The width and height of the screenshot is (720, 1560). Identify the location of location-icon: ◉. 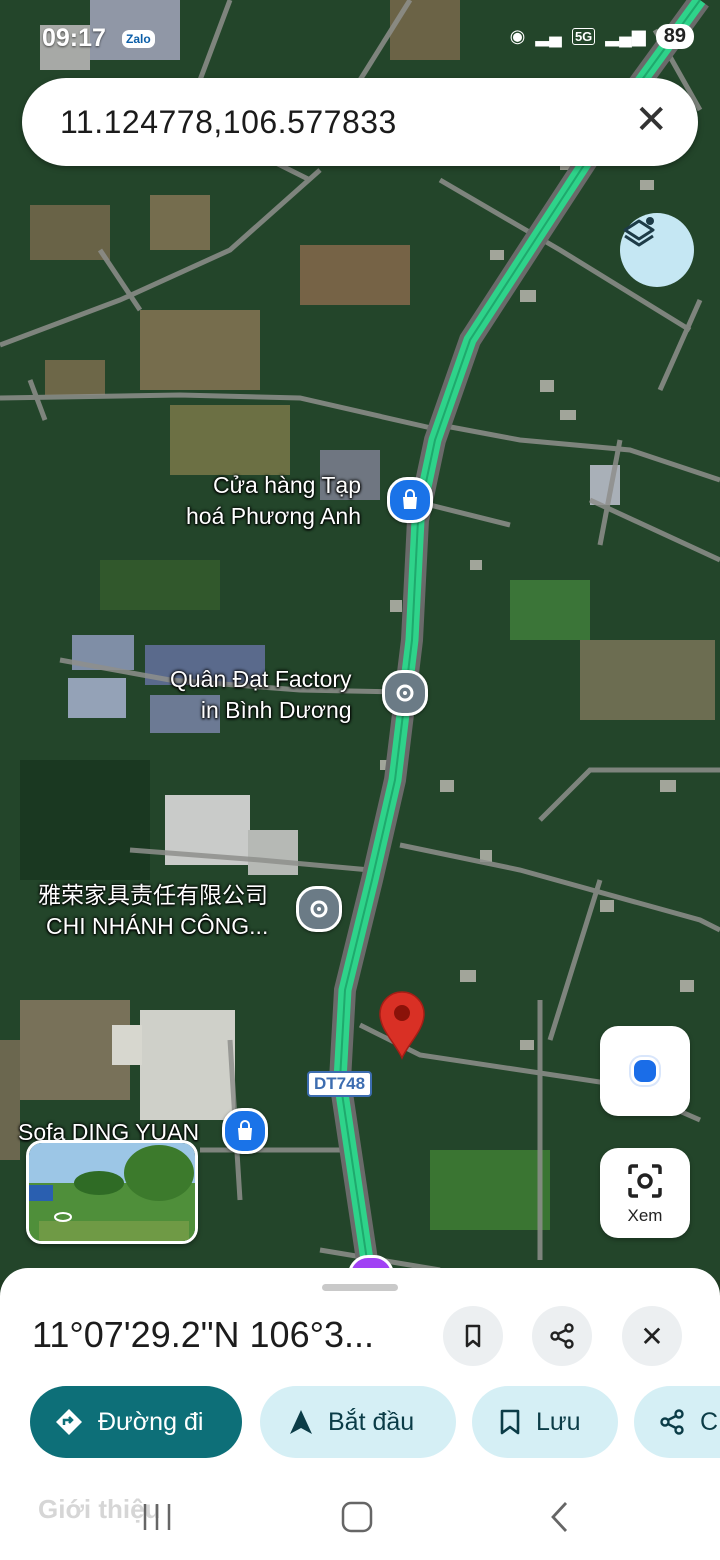
(517, 36).